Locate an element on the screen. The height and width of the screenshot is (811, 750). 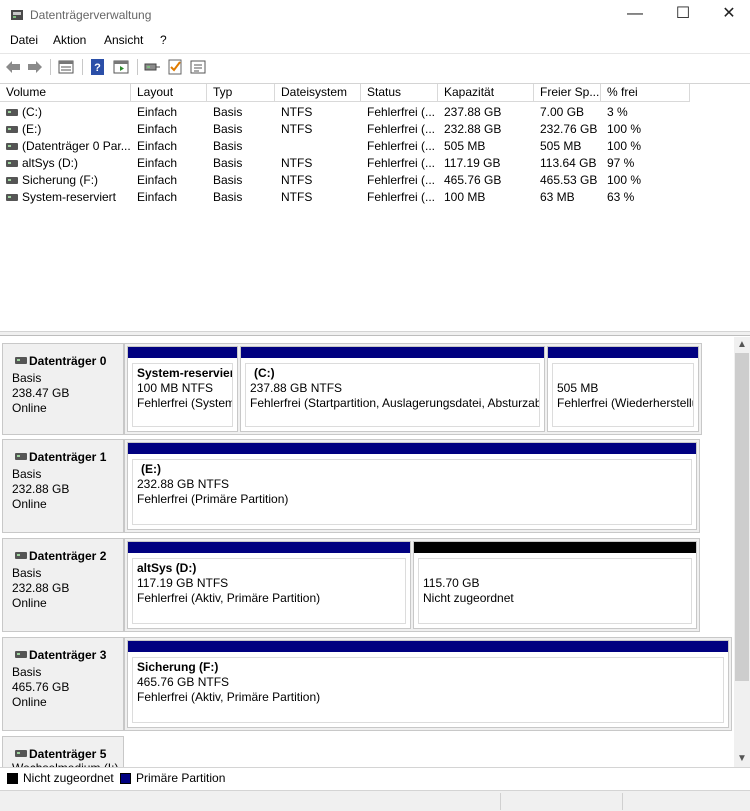
partition-recovery: 505 MB Fehlerfrei (Wiederherstellu is located at coordinates (623, 389).